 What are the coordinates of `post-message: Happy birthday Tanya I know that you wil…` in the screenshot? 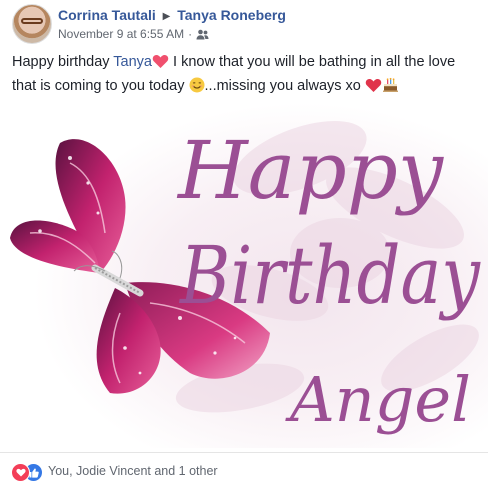 It's located at (247, 76).